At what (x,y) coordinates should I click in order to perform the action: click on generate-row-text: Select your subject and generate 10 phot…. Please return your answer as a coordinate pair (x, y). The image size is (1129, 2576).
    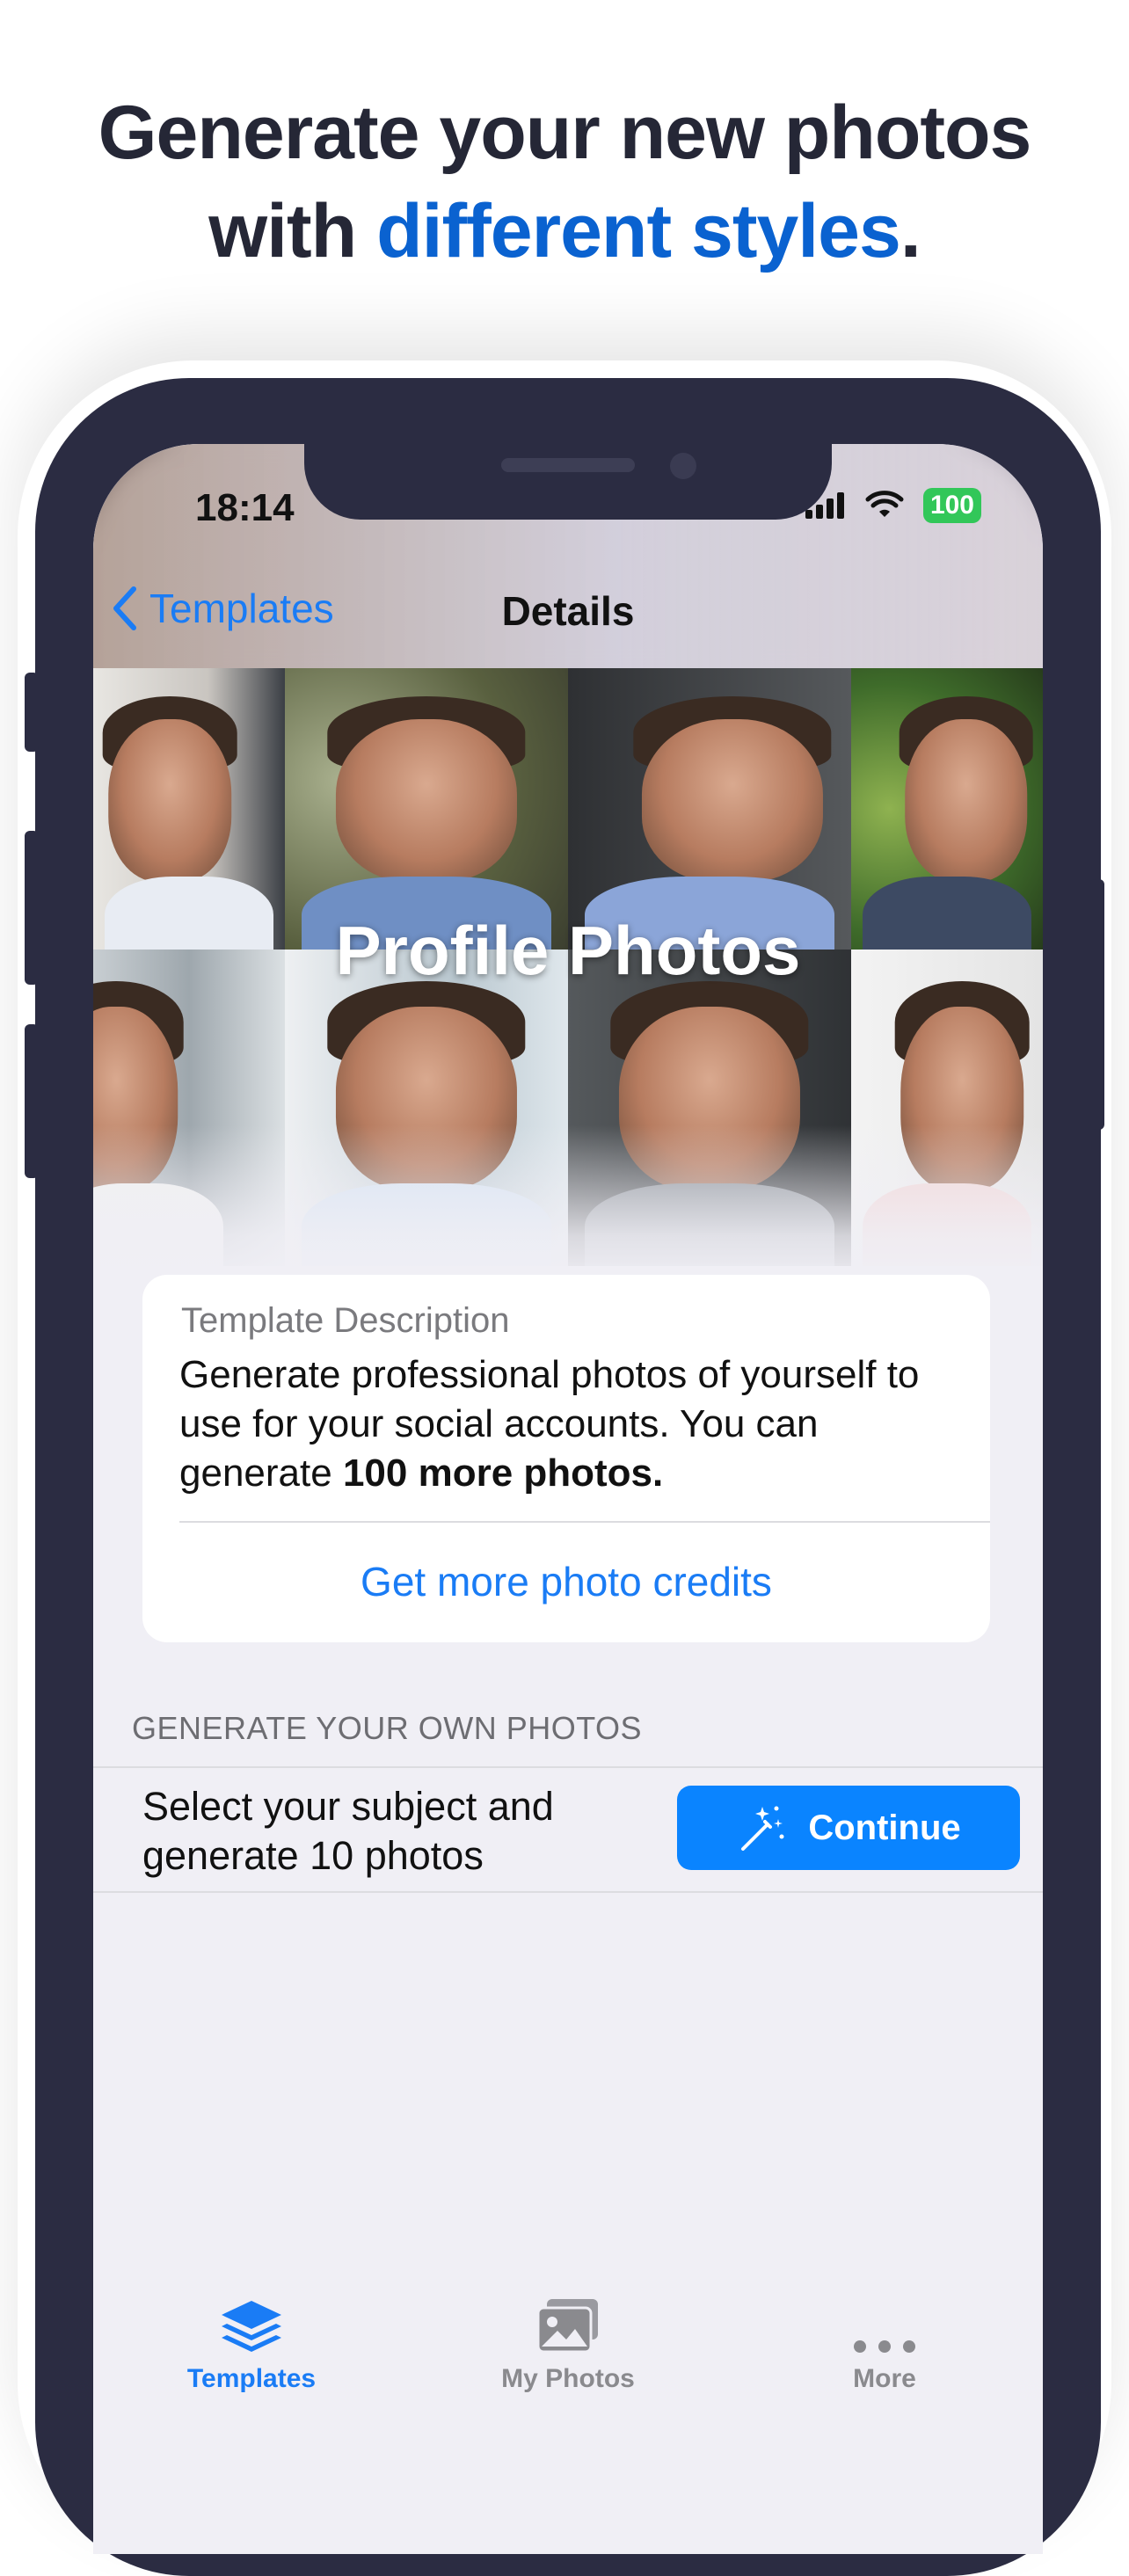
    Looking at the image, I should click on (348, 1831).